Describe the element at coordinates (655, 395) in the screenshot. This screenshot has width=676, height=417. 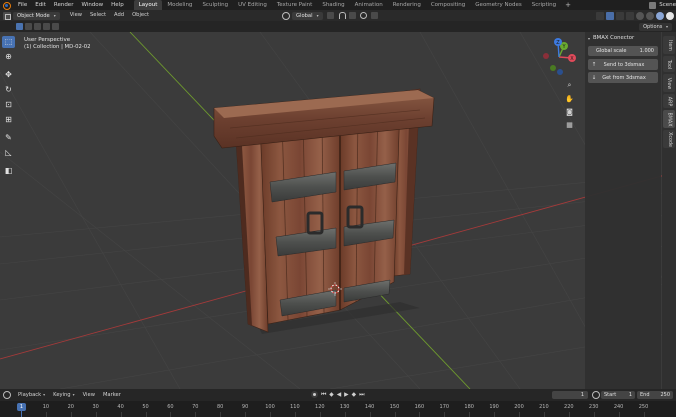
I see `end-frame-field: End 250` at that location.